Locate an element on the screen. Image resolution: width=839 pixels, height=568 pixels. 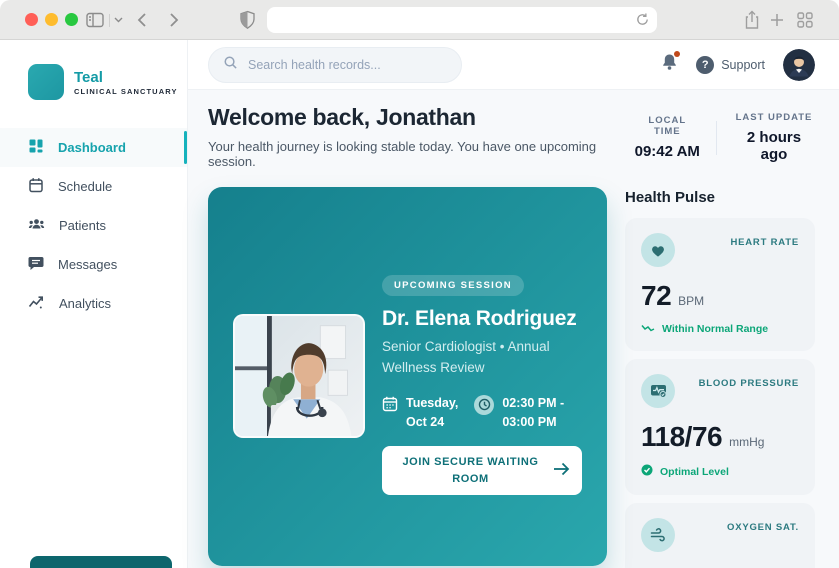
sidebar-item-schedule: Schedule is located at coordinates (93, 186).